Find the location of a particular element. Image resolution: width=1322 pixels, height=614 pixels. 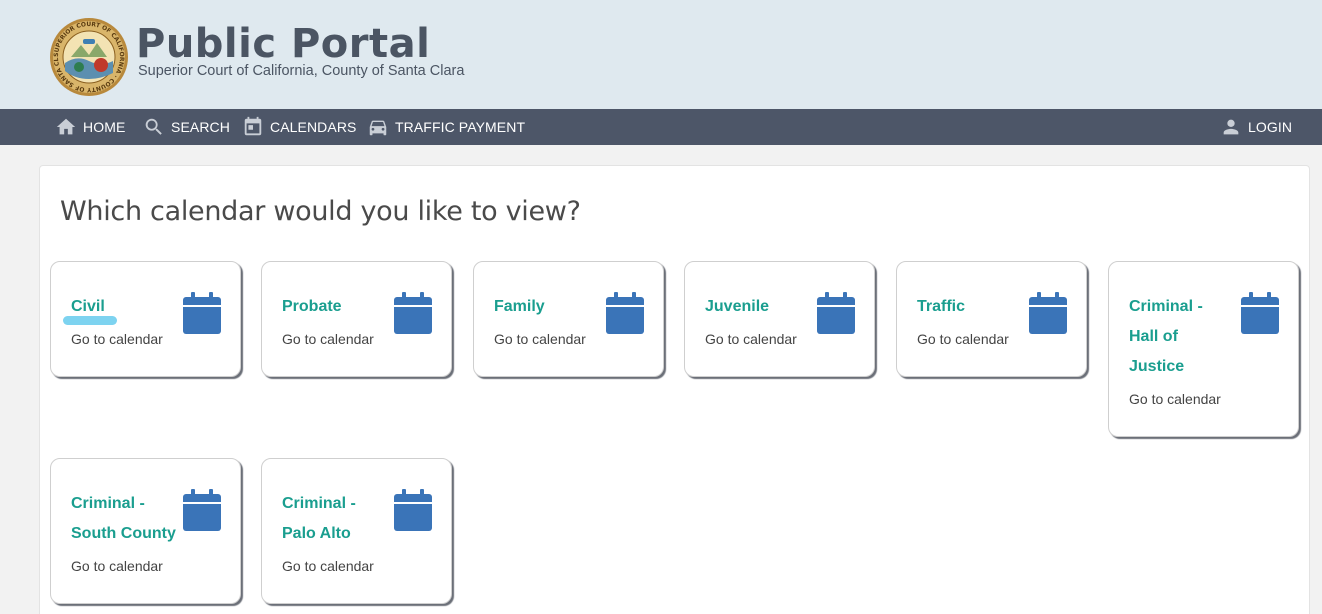

nav-traffic-payment: TRAFFIC PAYMENT is located at coordinates (446, 127).